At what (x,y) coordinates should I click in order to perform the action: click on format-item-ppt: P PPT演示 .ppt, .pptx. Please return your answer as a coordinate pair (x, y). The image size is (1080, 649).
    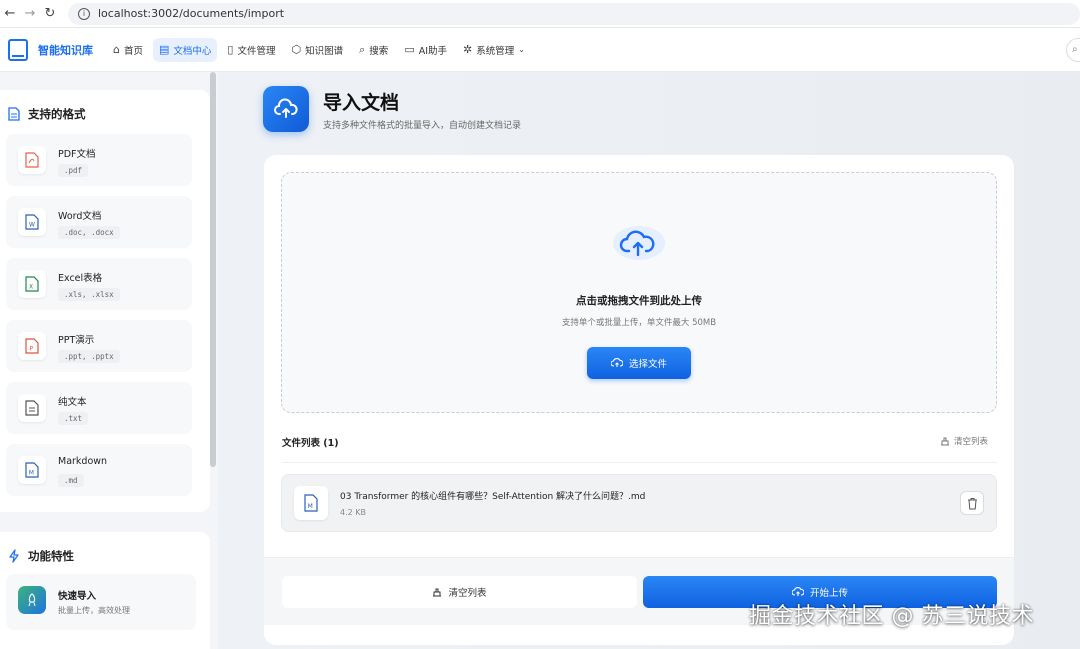
    Looking at the image, I should click on (99, 346).